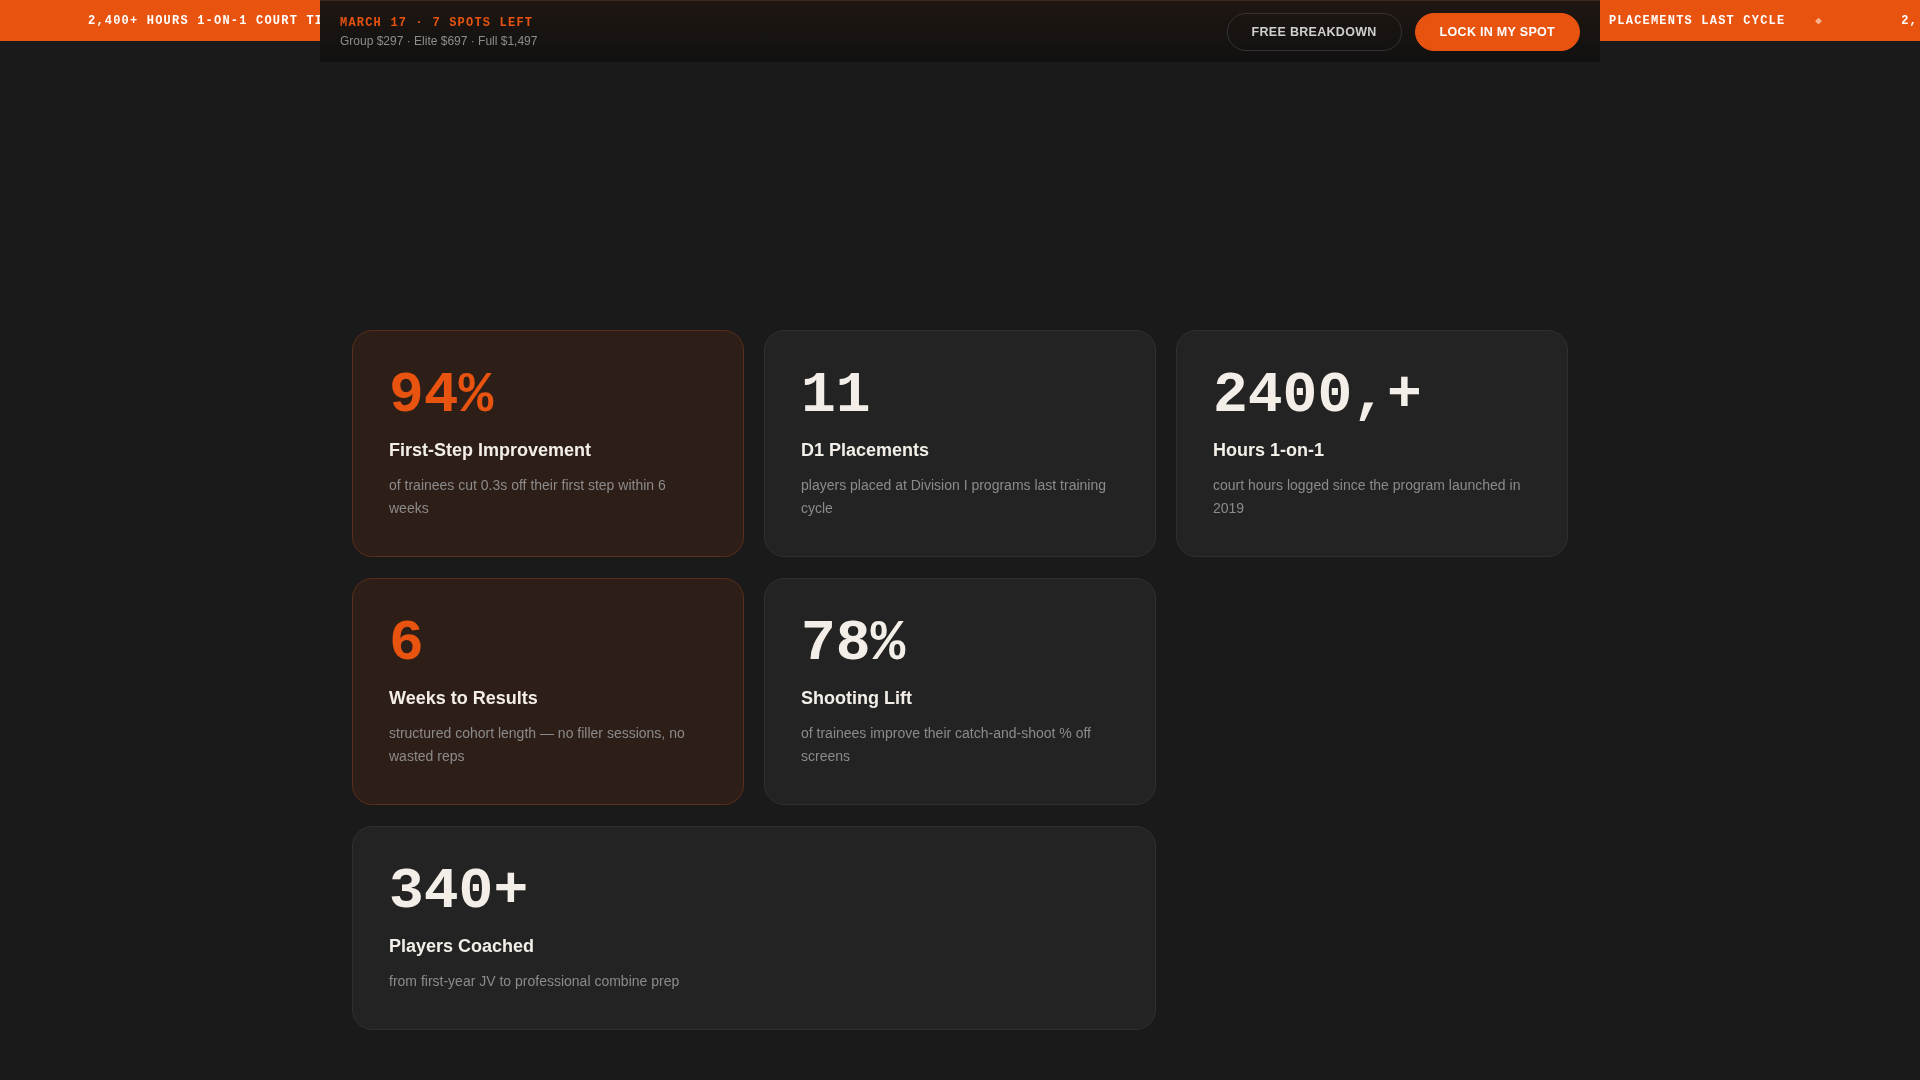 This screenshot has height=1080, width=1920. I want to click on stat-description: court hours logged since the program launched in 2019, so click(1367, 497).